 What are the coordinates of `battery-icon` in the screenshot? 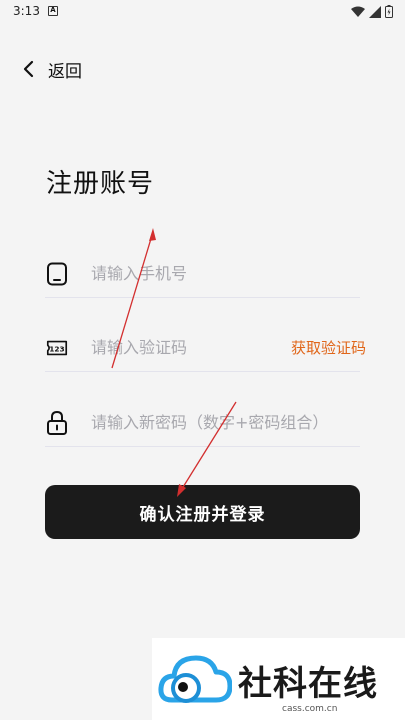 It's located at (389, 11).